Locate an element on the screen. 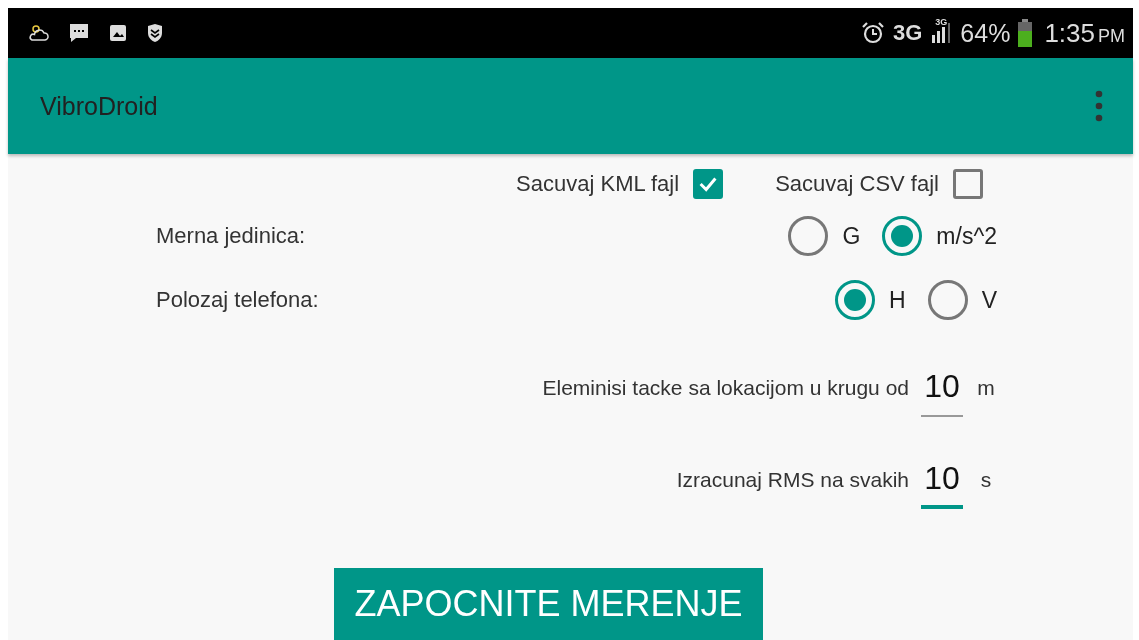  field-label: Izracunaj RMS na svakih is located at coordinates (792, 480).